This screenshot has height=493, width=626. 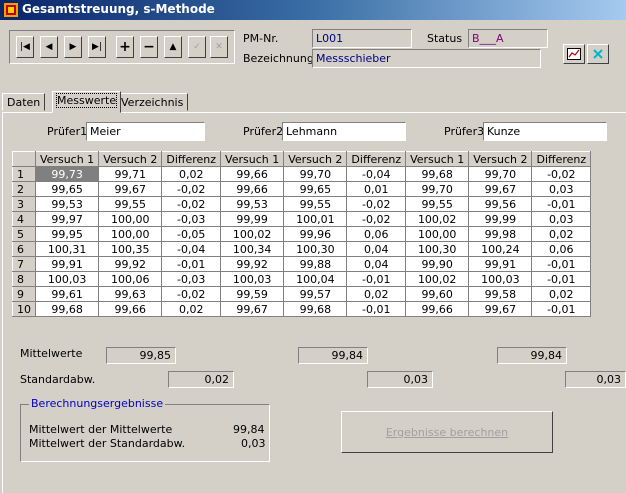 I want to click on row-number: 2, so click(x=24, y=189).